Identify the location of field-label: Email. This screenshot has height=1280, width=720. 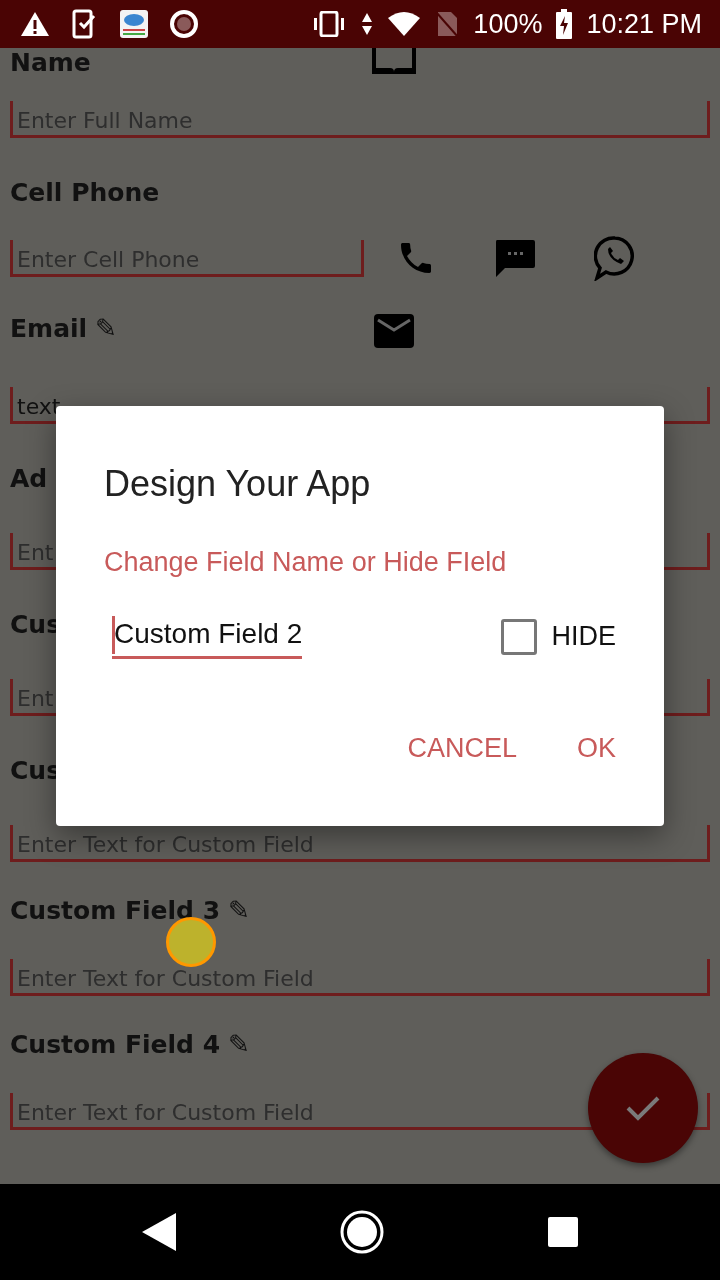
(49, 328).